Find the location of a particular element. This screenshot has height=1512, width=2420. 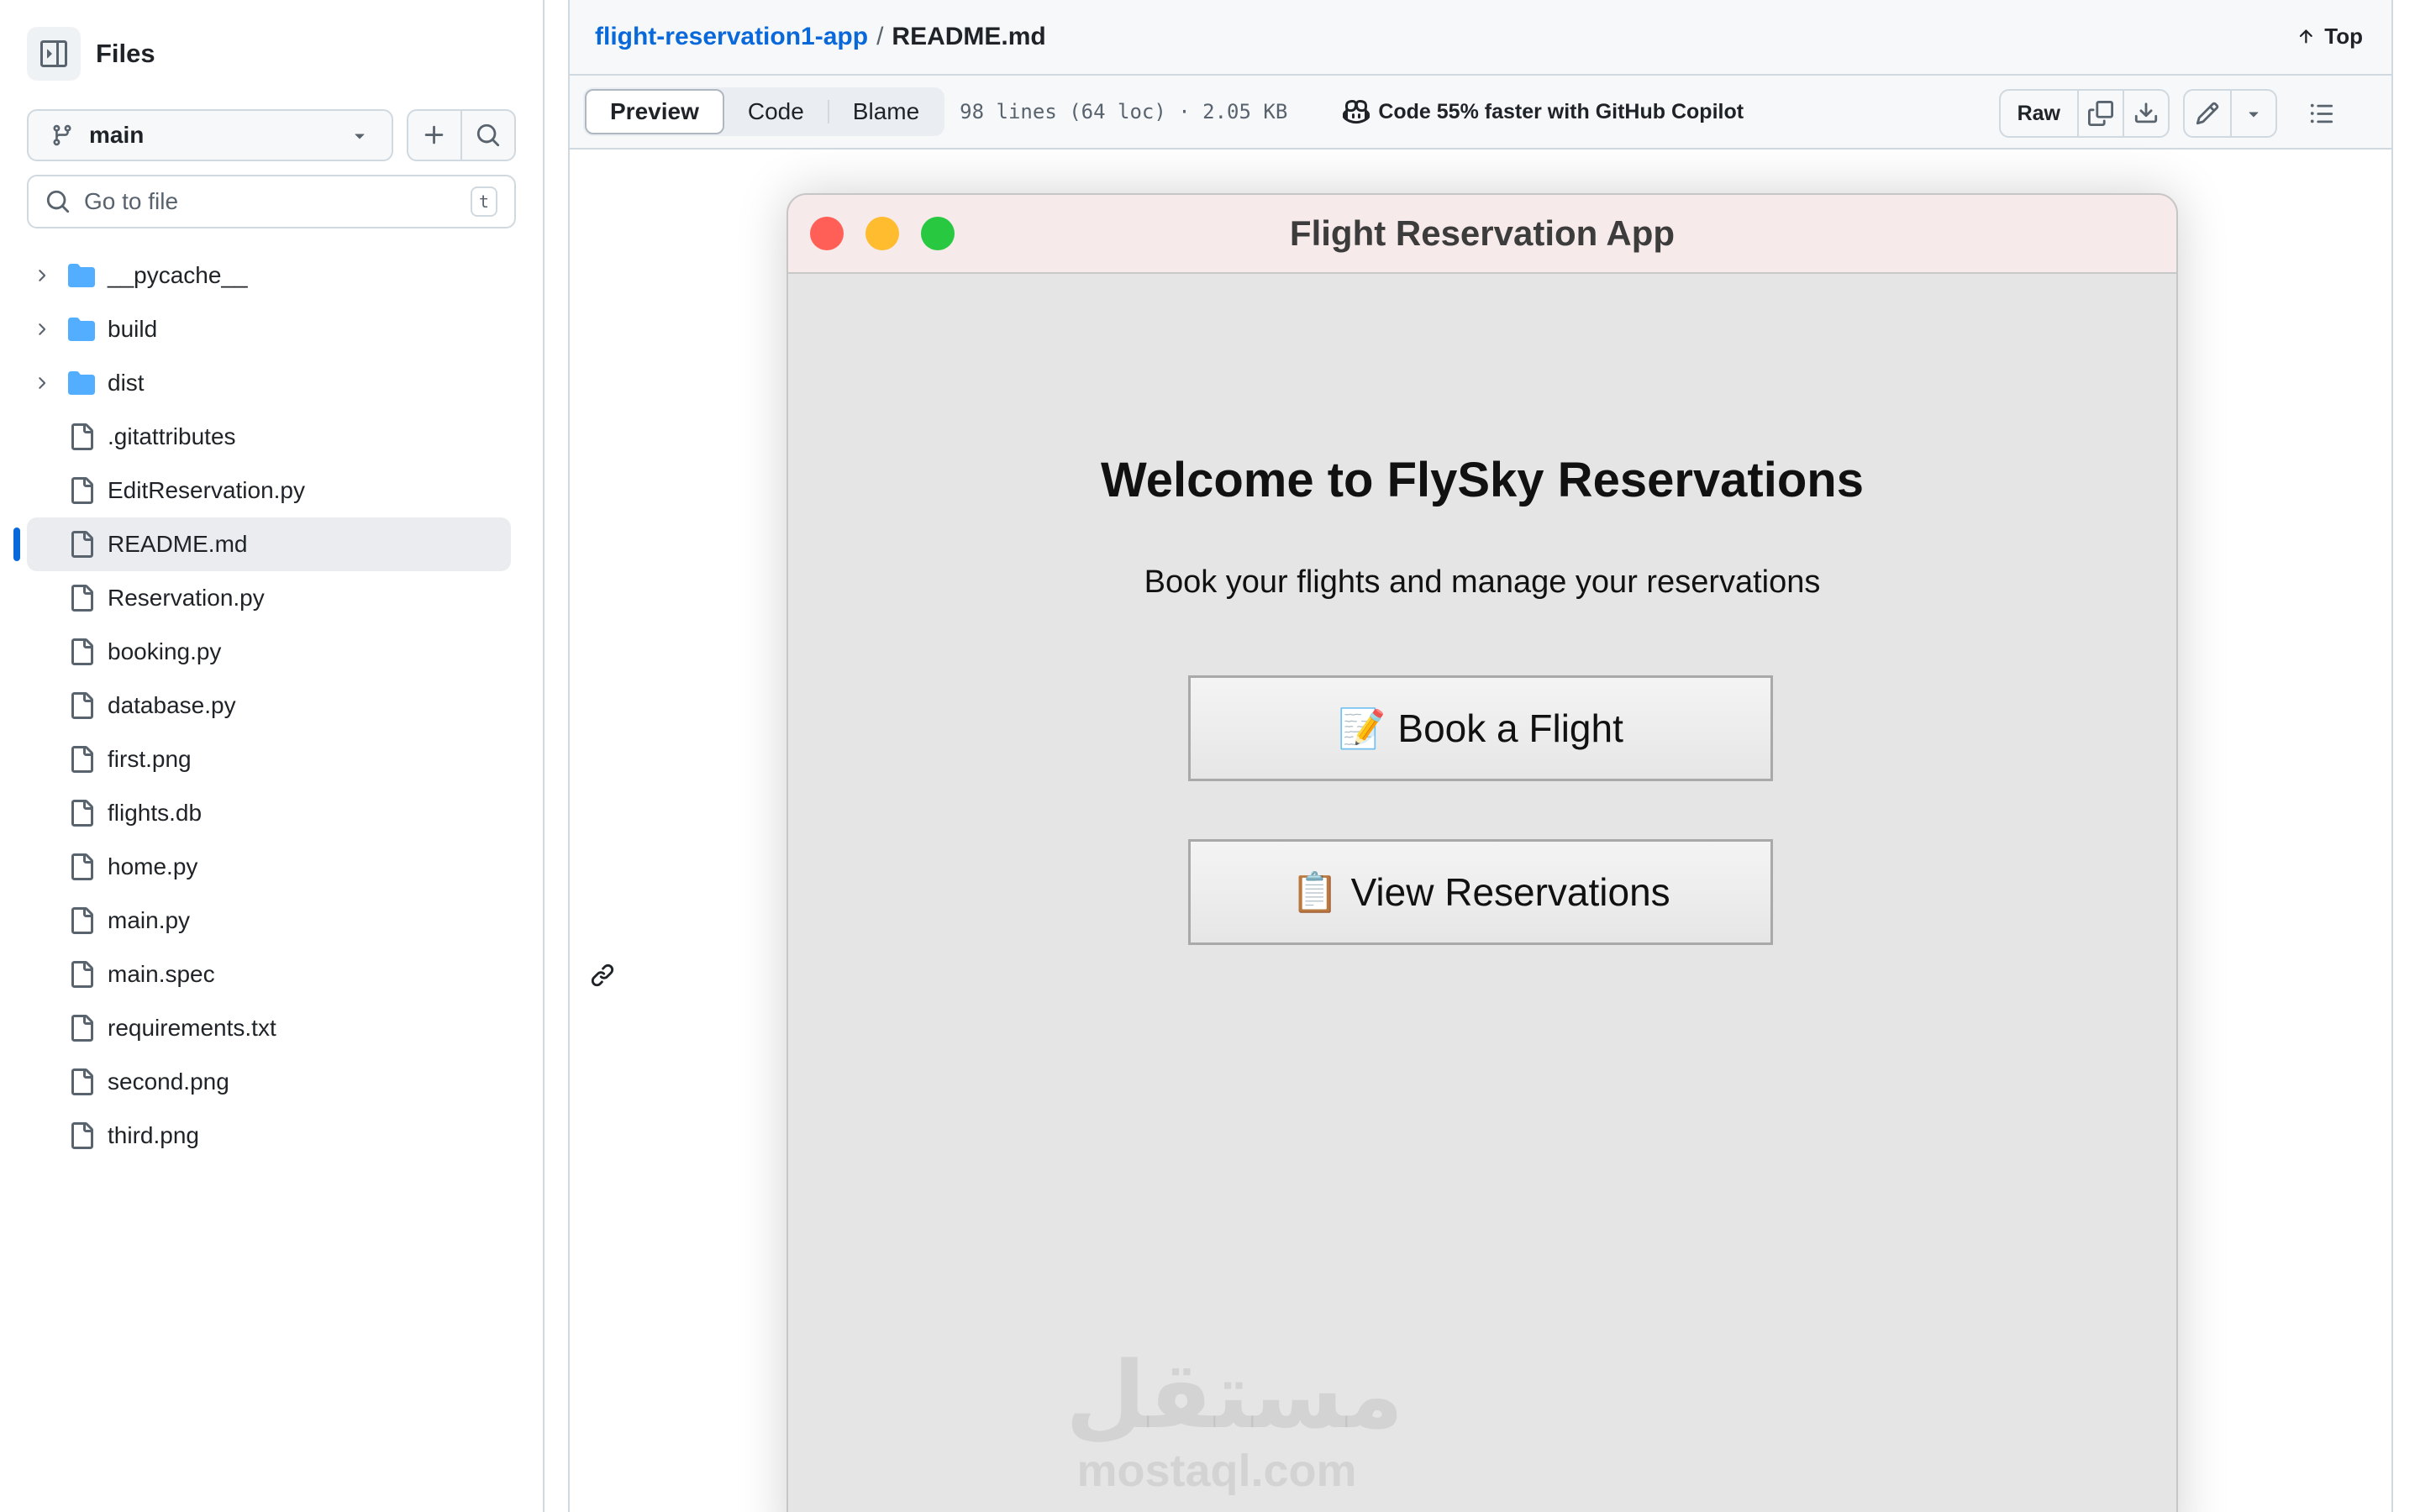

collapse-sidebar-button is located at coordinates (54, 54).